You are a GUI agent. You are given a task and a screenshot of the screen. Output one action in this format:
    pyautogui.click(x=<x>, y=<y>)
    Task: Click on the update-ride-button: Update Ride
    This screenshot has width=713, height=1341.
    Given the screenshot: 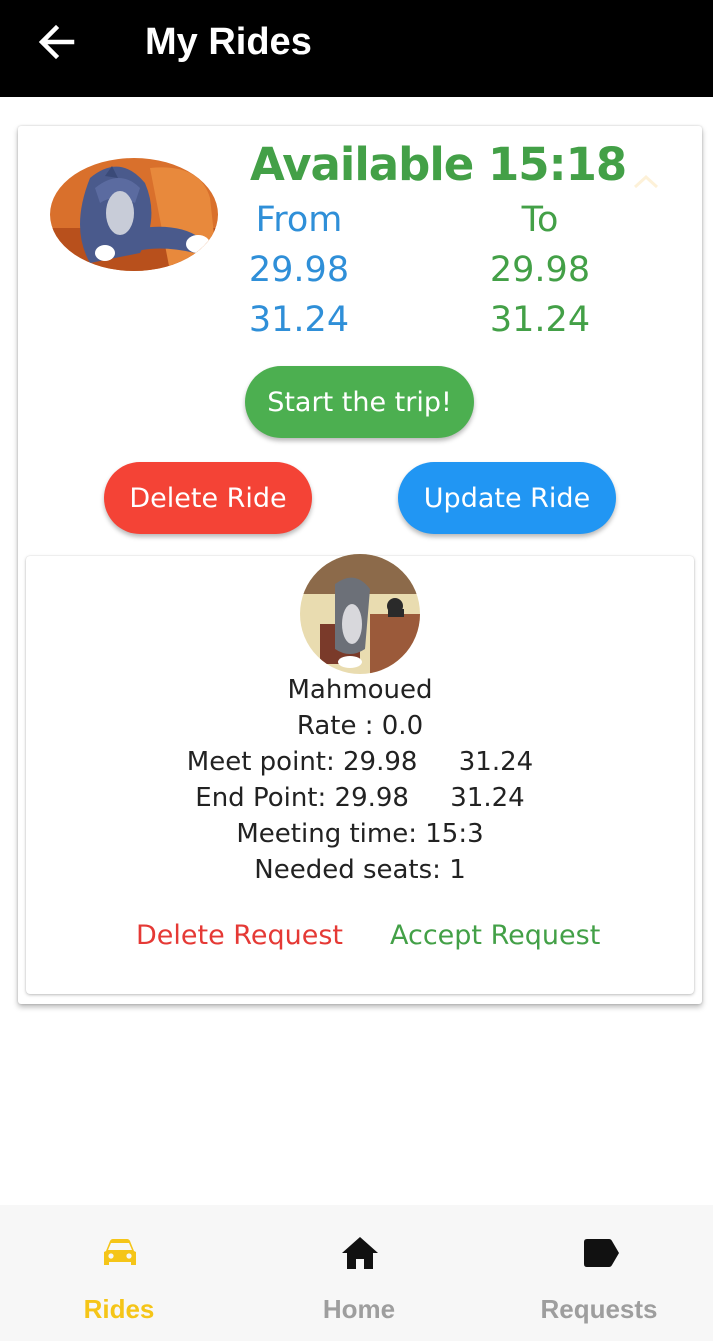 What is the action you would take?
    pyautogui.click(x=507, y=498)
    